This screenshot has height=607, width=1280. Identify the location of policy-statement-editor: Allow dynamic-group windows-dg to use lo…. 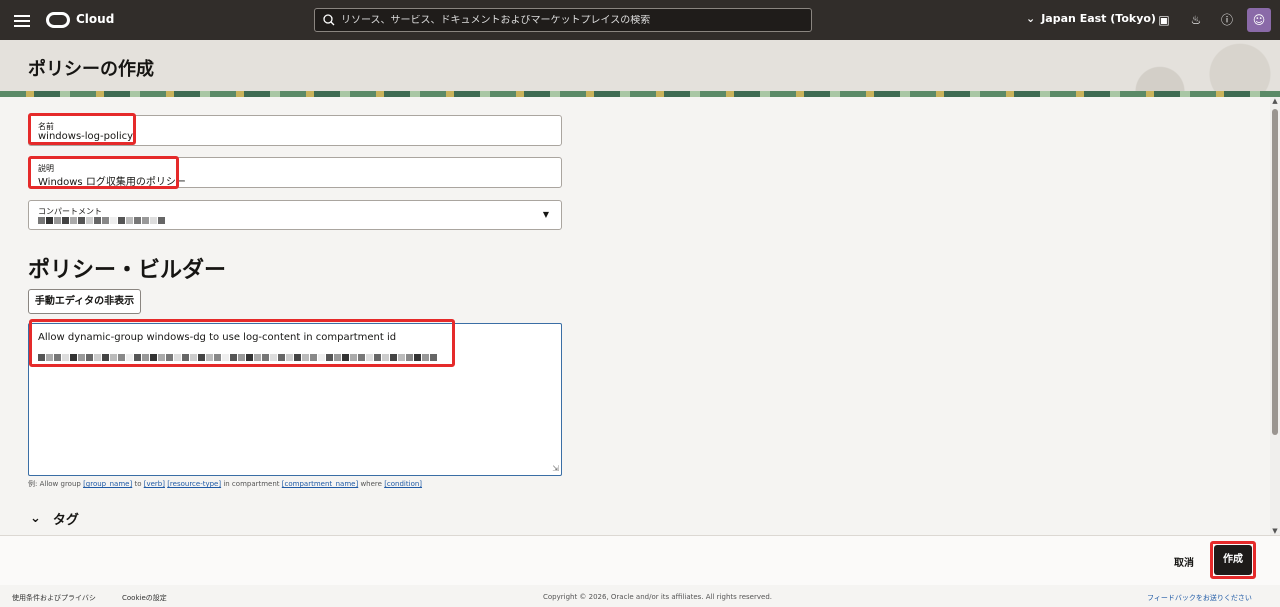
(295, 399).